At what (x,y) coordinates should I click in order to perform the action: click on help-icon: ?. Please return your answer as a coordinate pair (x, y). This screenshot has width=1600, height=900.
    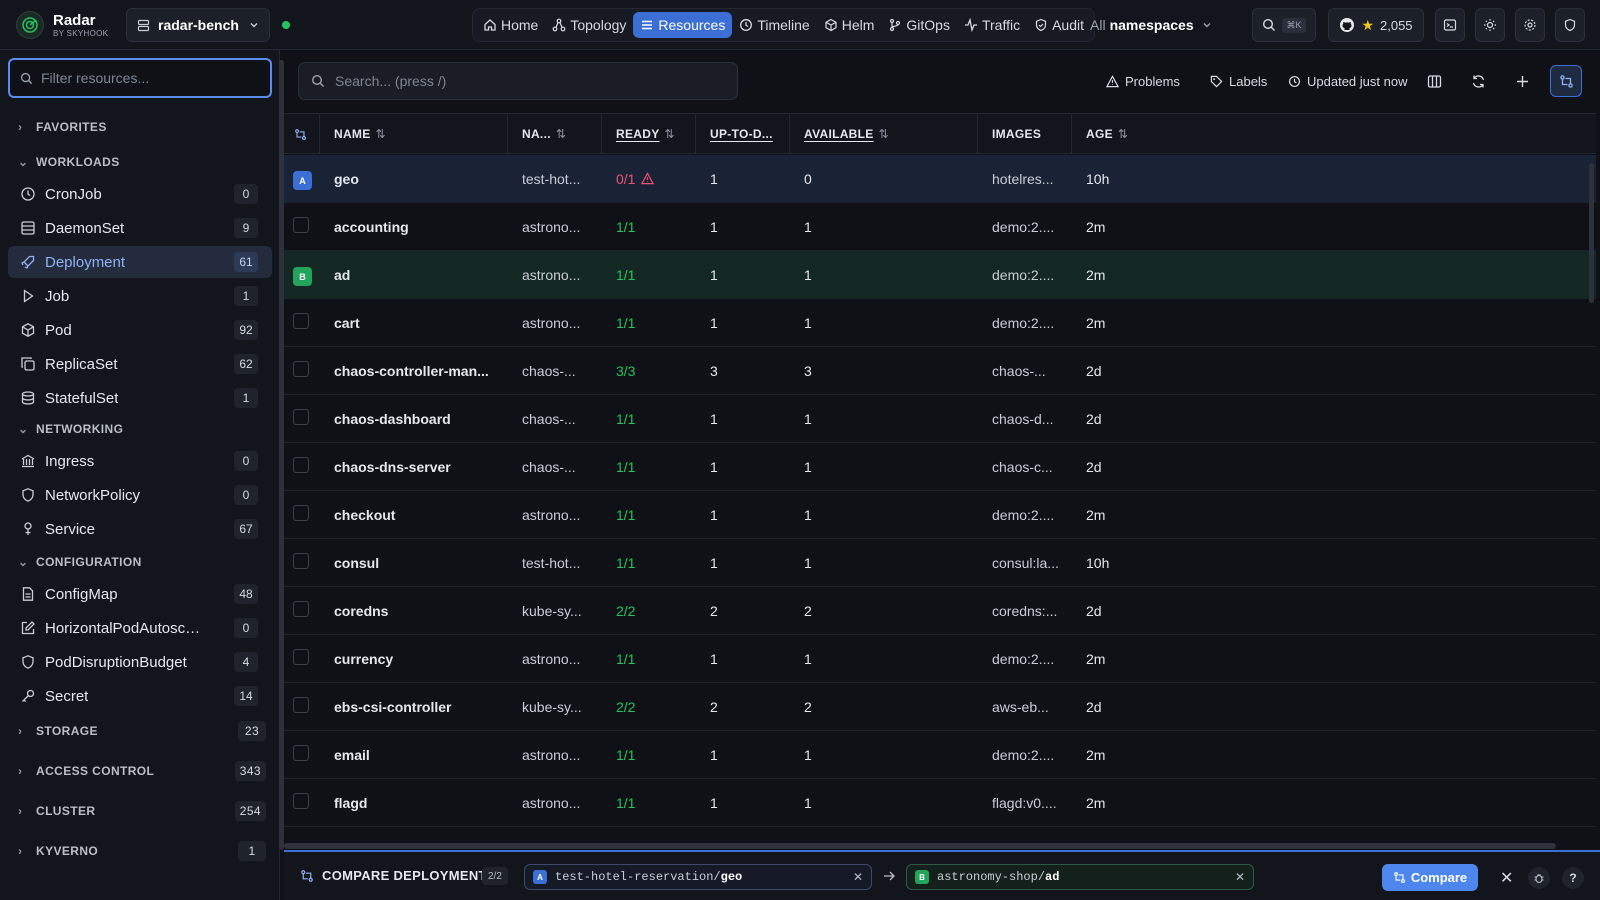
    Looking at the image, I should click on (1573, 878).